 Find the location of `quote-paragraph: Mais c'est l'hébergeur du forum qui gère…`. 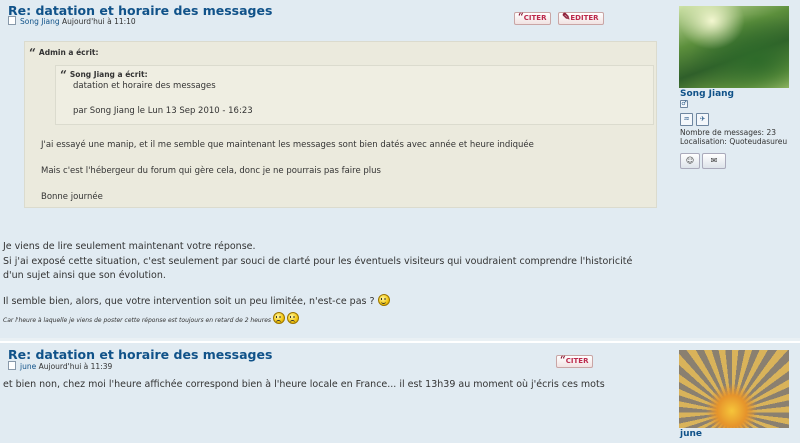

quote-paragraph: Mais c'est l'hébergeur du forum qui gère… is located at coordinates (211, 171).